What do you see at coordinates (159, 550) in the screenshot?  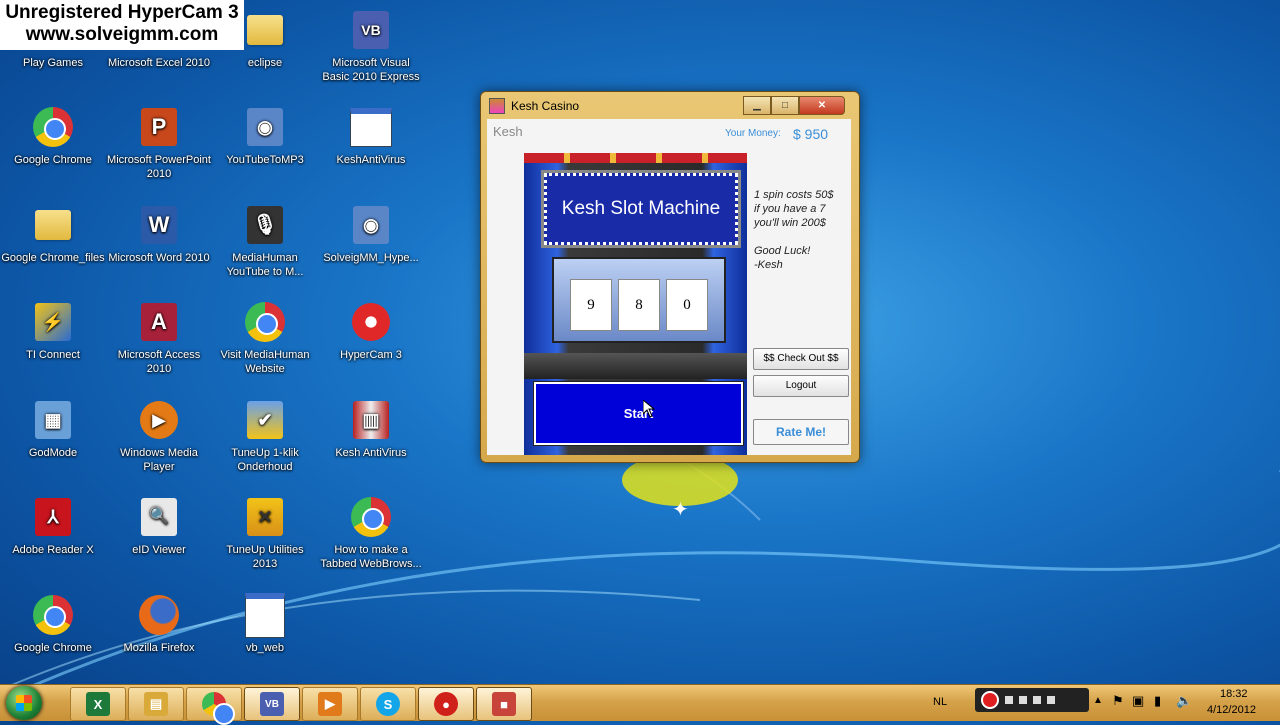 I see `desktop-icon-label: eID Viewer` at bounding box center [159, 550].